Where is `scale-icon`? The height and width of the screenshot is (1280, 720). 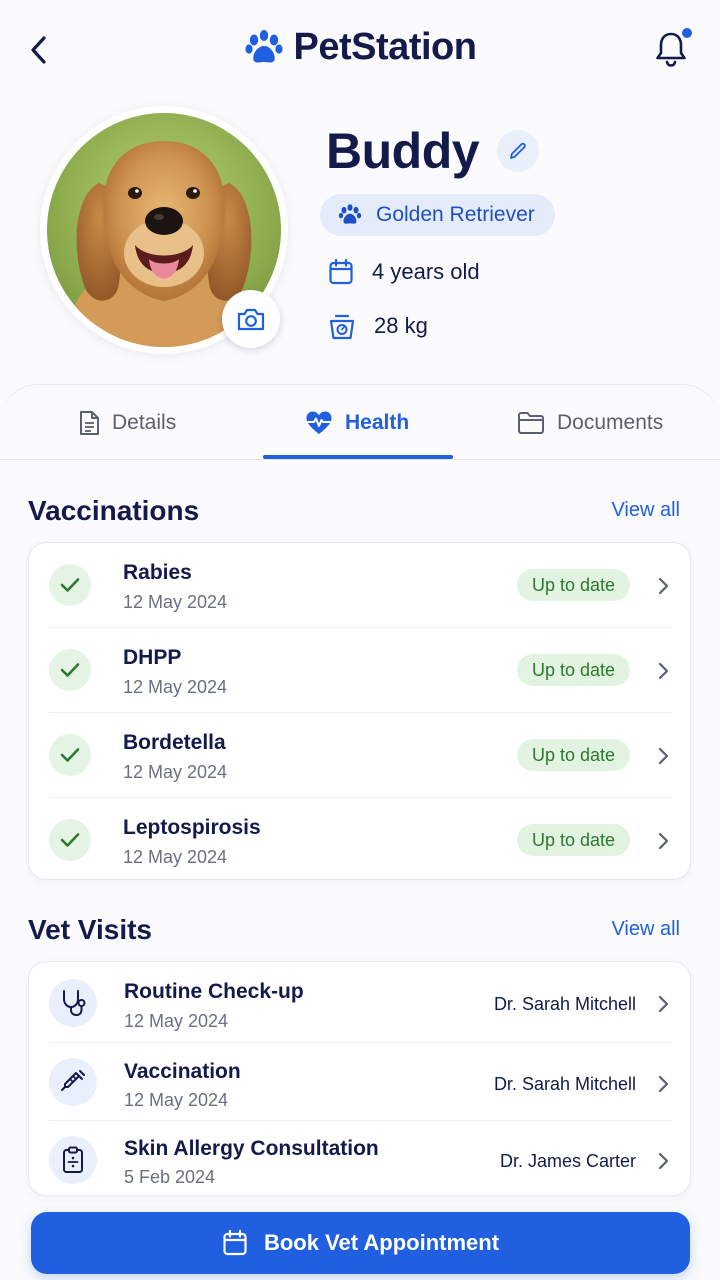
scale-icon is located at coordinates (342, 327).